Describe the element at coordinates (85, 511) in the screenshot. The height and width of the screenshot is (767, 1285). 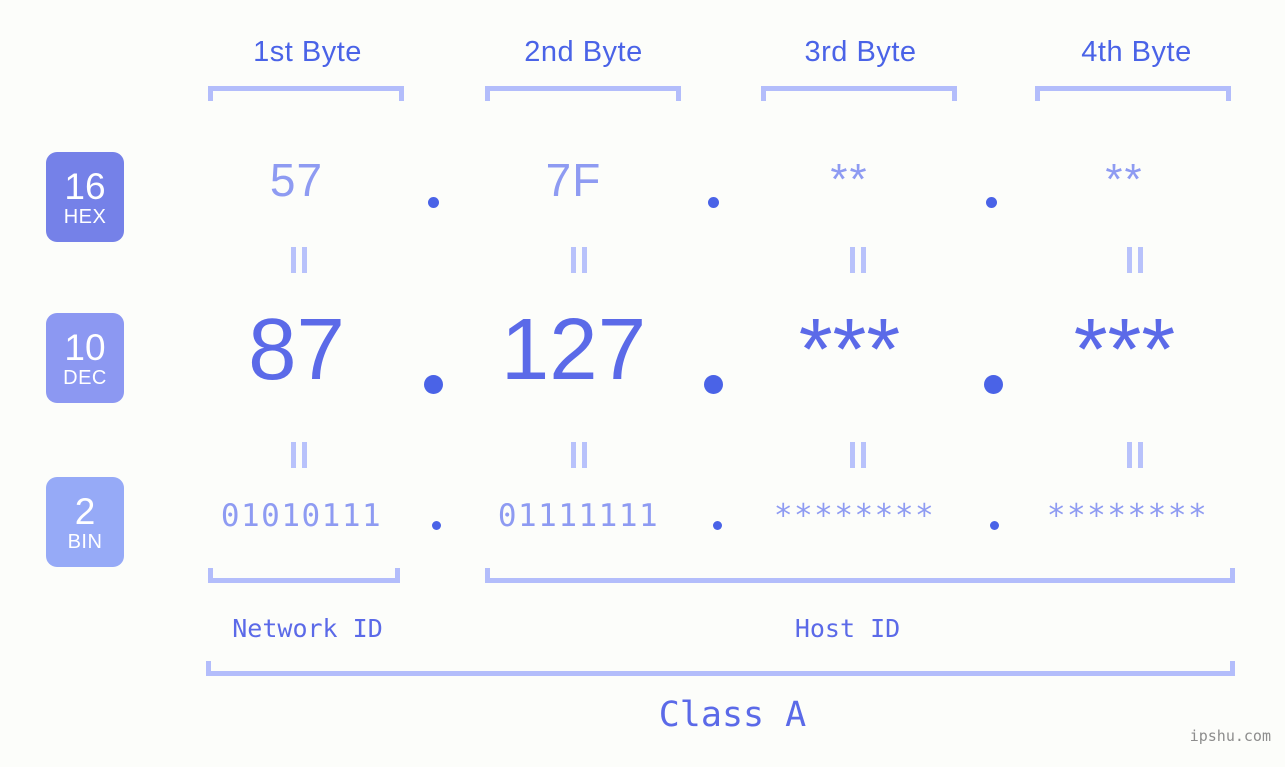
I see `radix-badge-bin-number: 2` at that location.